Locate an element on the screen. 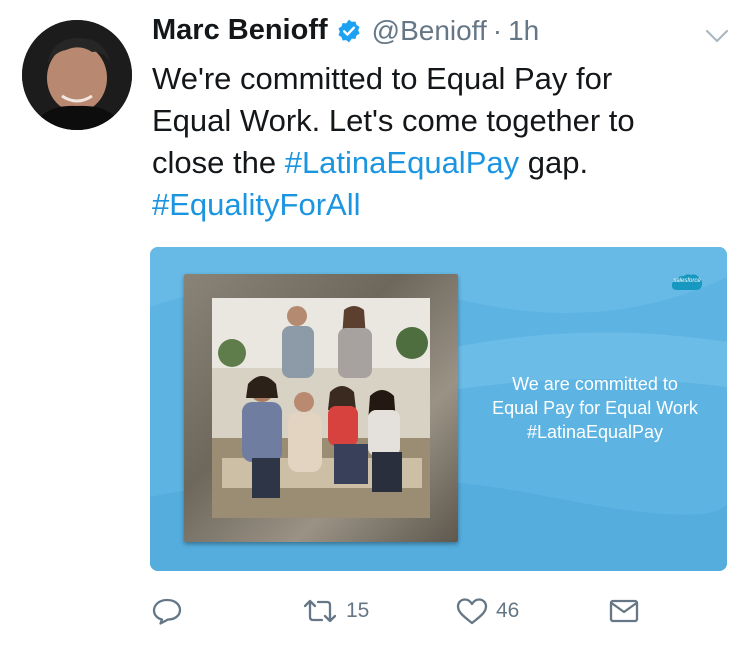 The width and height of the screenshot is (746, 646). like-button: 46 is located at coordinates (487, 611).